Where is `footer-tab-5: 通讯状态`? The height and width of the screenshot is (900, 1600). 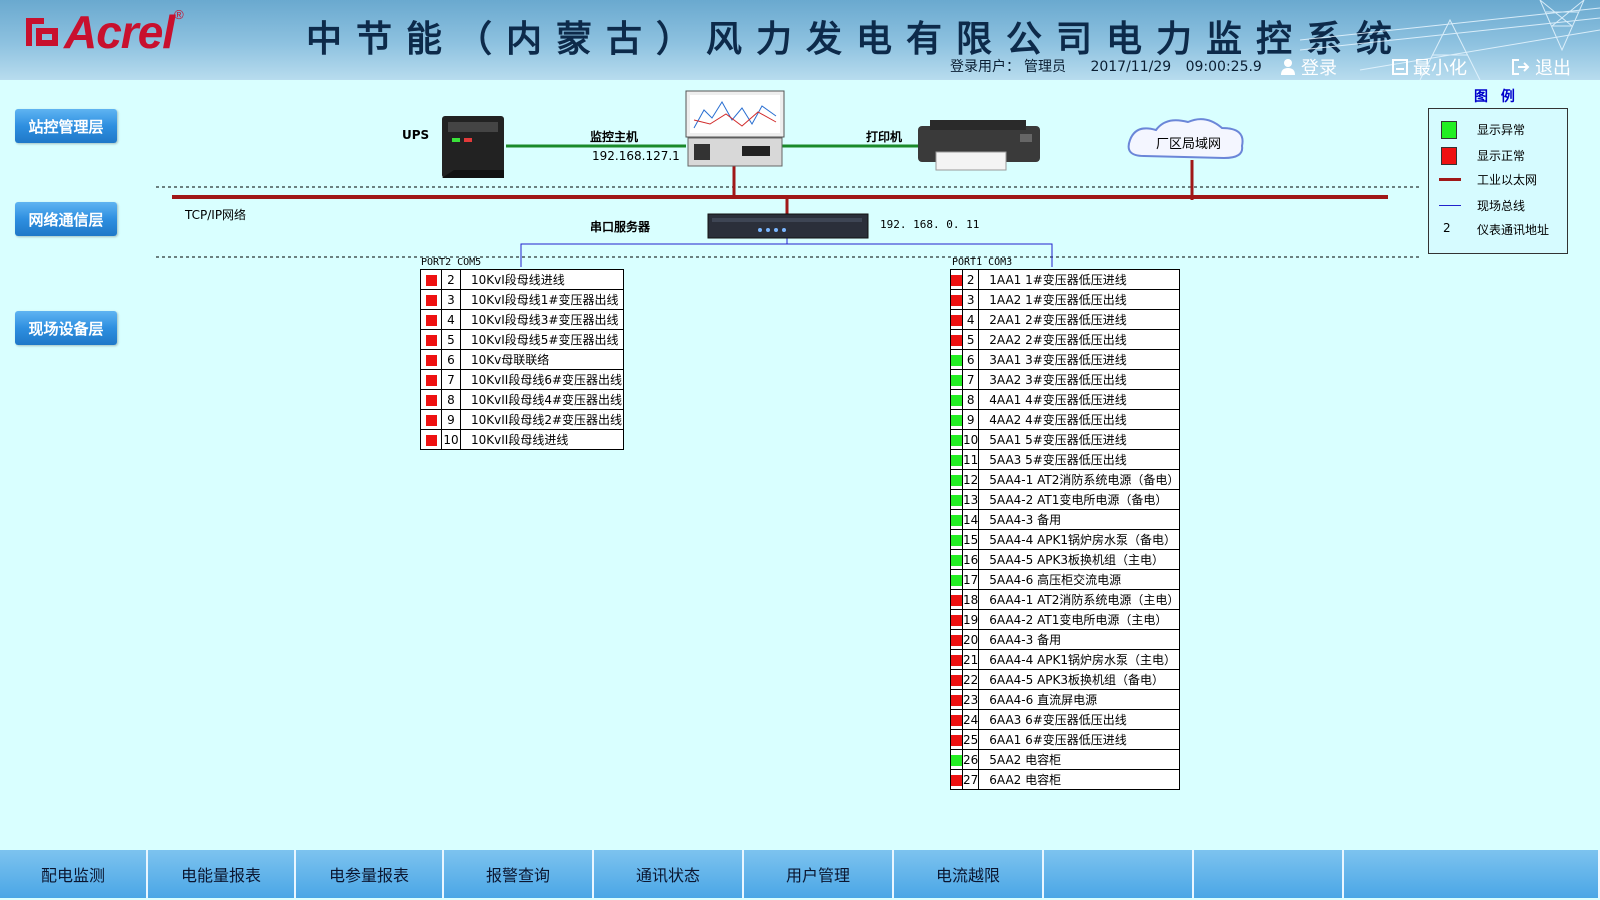
footer-tab-5: 通讯状态 is located at coordinates (669, 874).